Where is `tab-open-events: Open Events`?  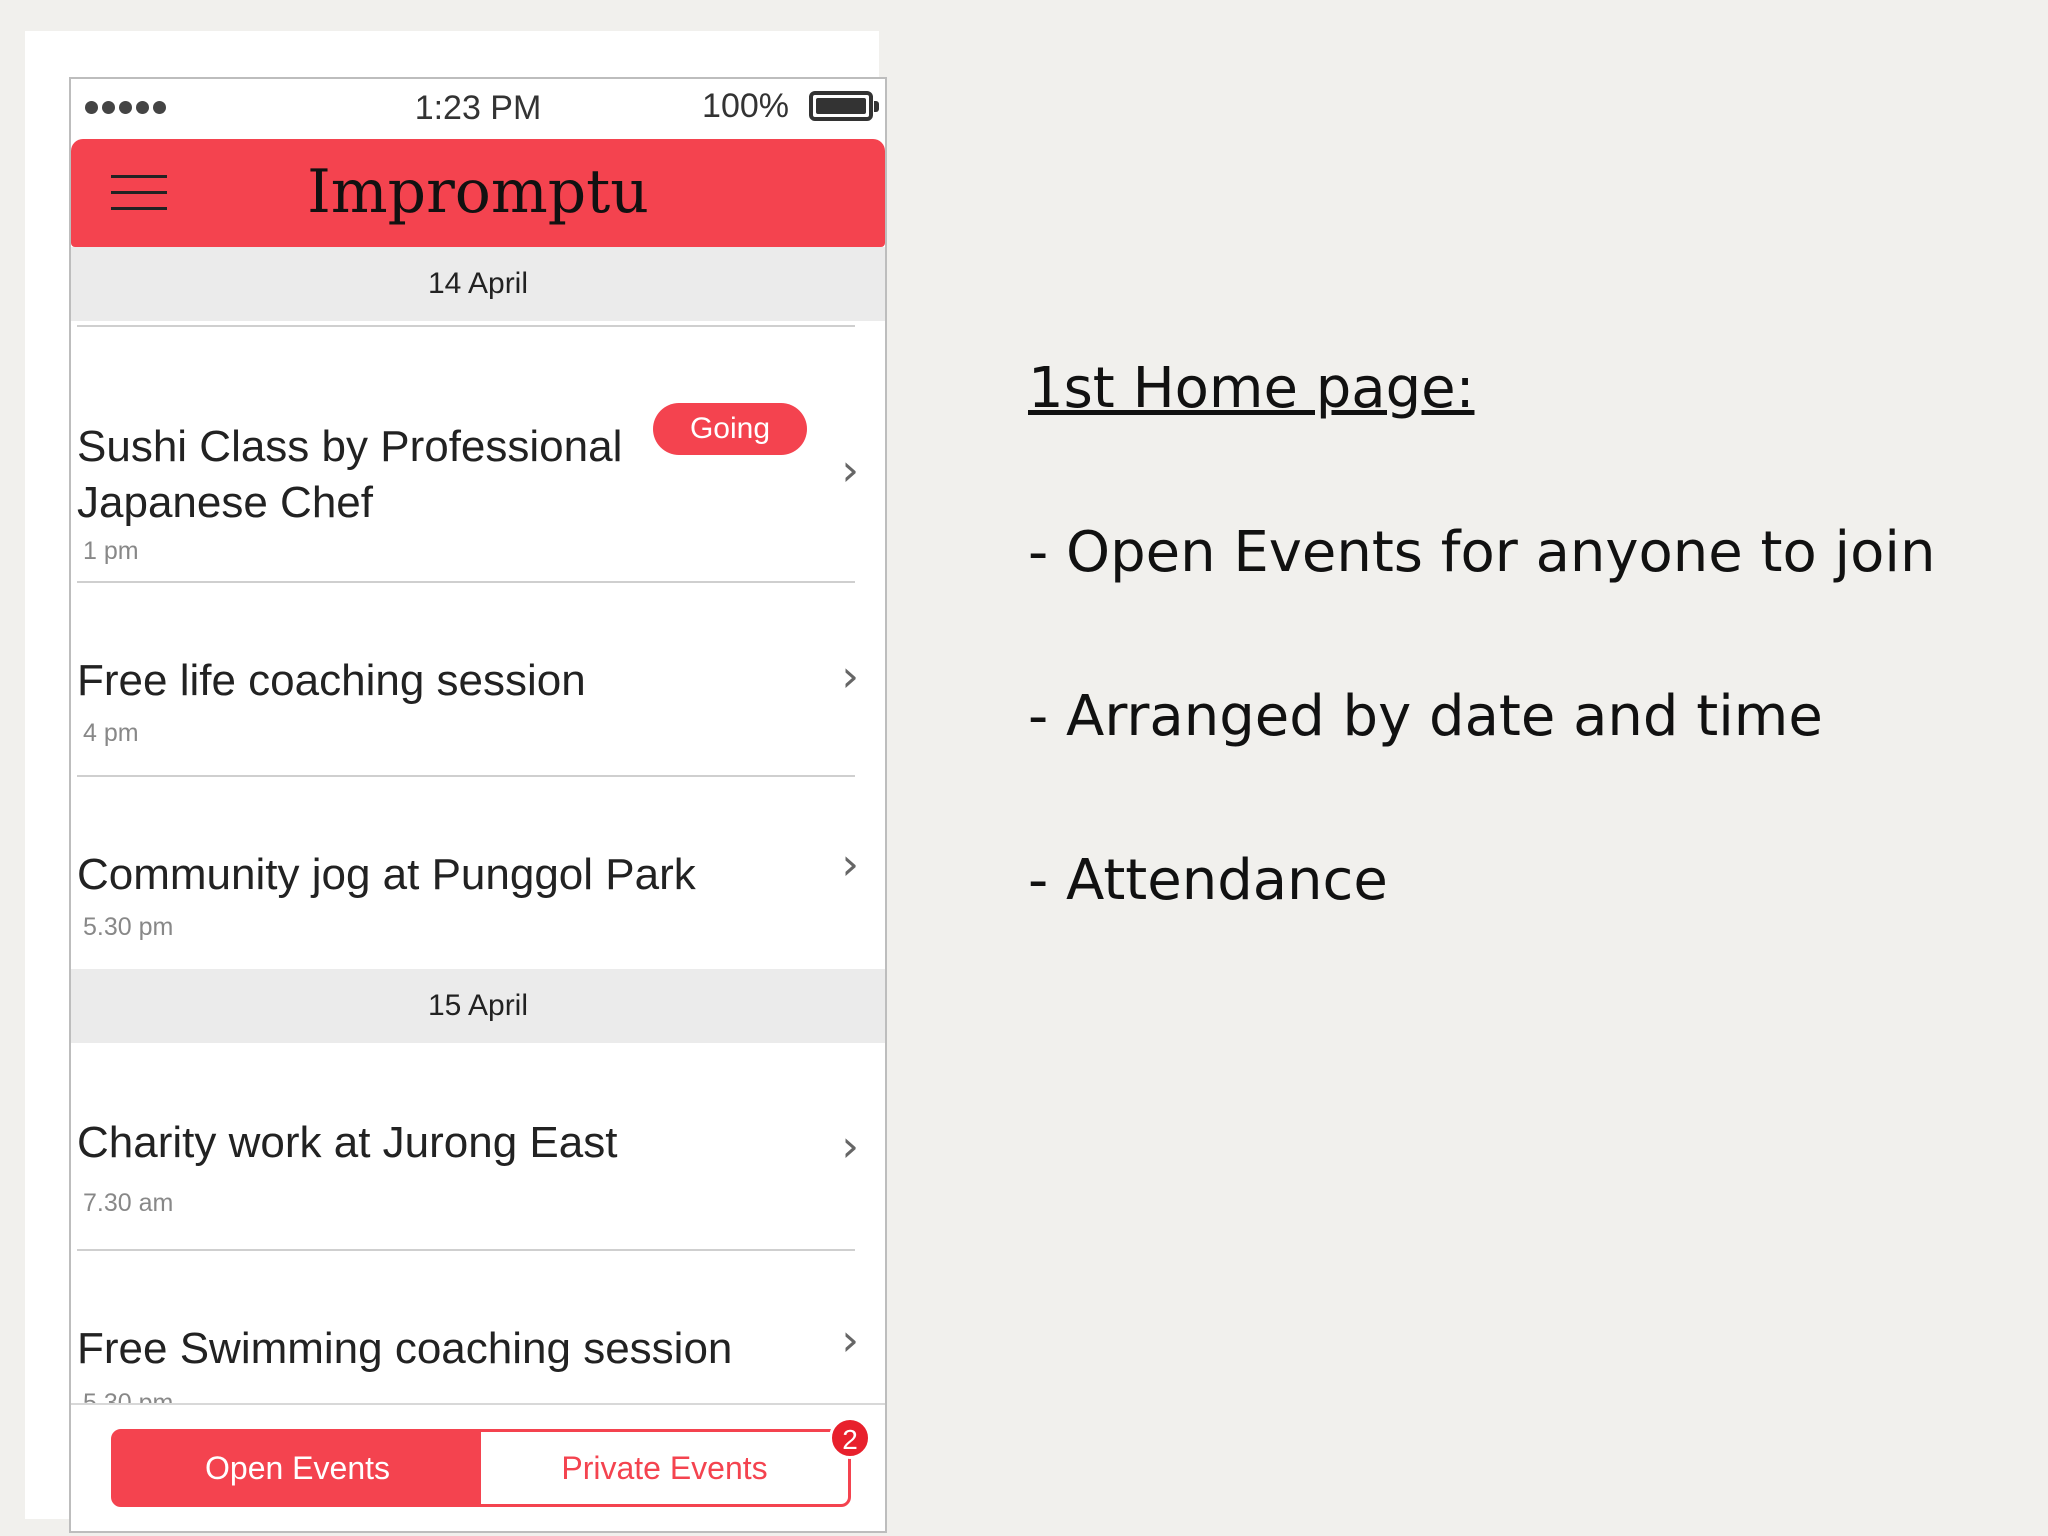 tab-open-events: Open Events is located at coordinates (297, 1468).